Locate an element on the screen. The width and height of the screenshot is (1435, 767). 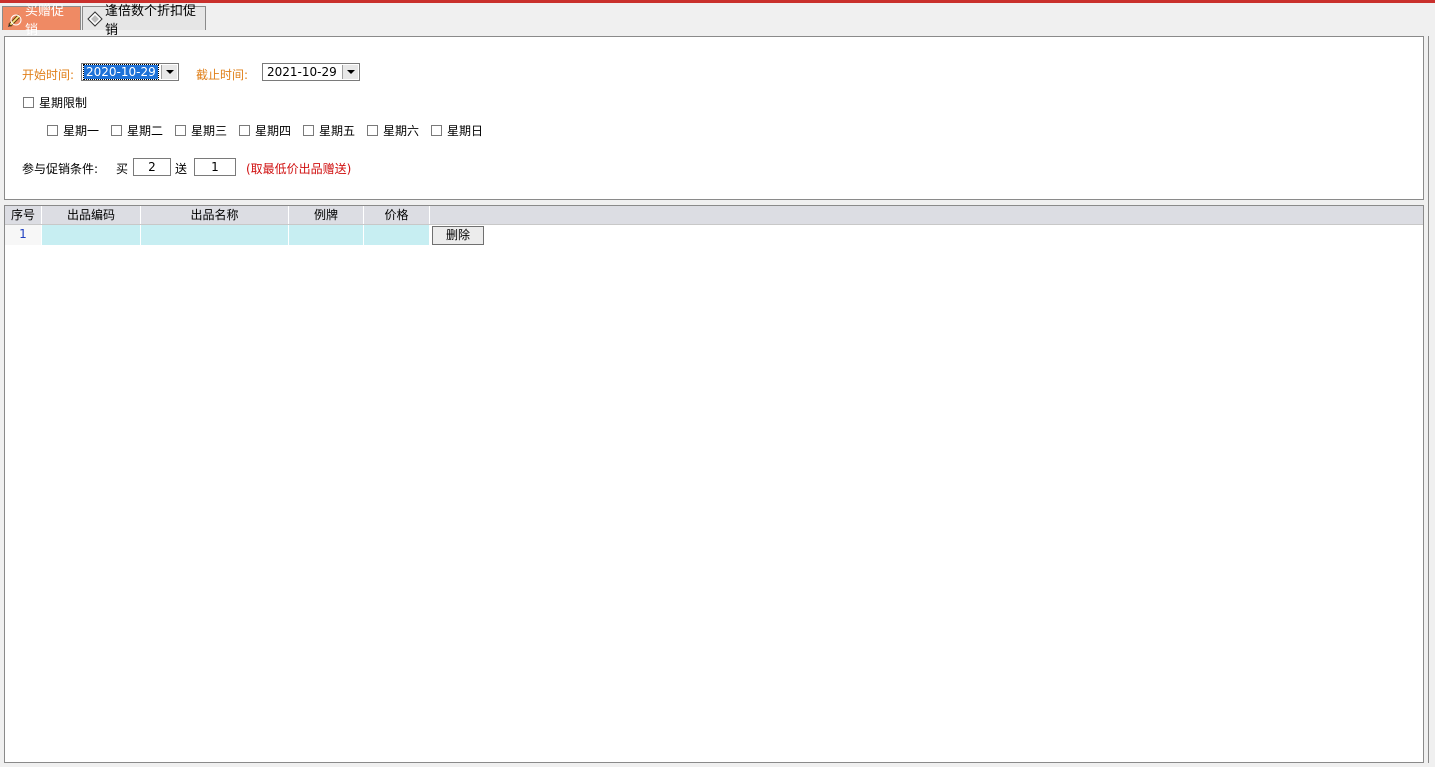
weekday-checkbox-sat: 星期六 is located at coordinates (393, 130).